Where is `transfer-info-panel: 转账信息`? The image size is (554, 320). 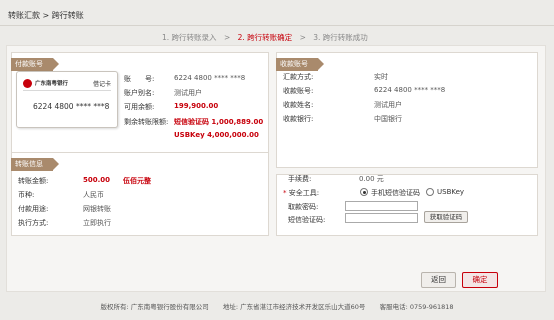
transfer-info-panel: 转账信息 is located at coordinates (140, 194).